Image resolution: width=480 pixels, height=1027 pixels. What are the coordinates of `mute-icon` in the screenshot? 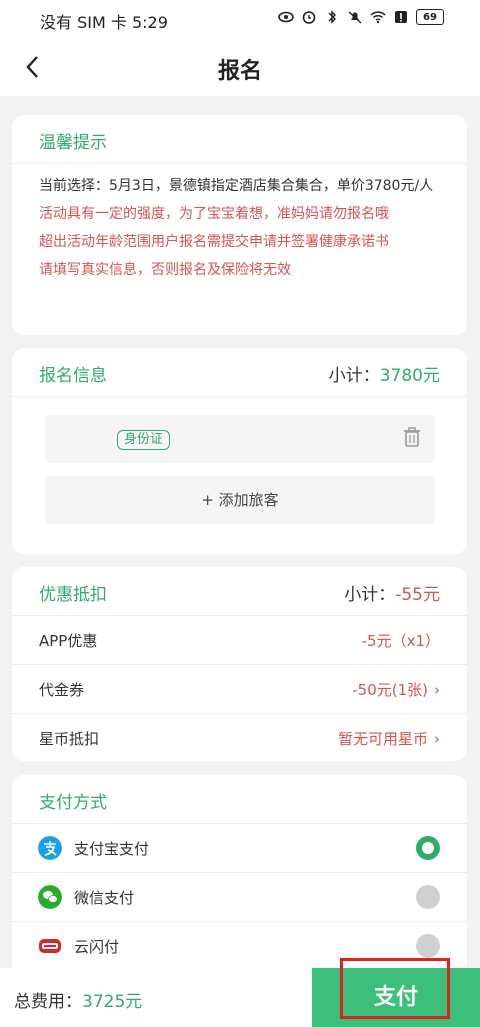 It's located at (355, 17).